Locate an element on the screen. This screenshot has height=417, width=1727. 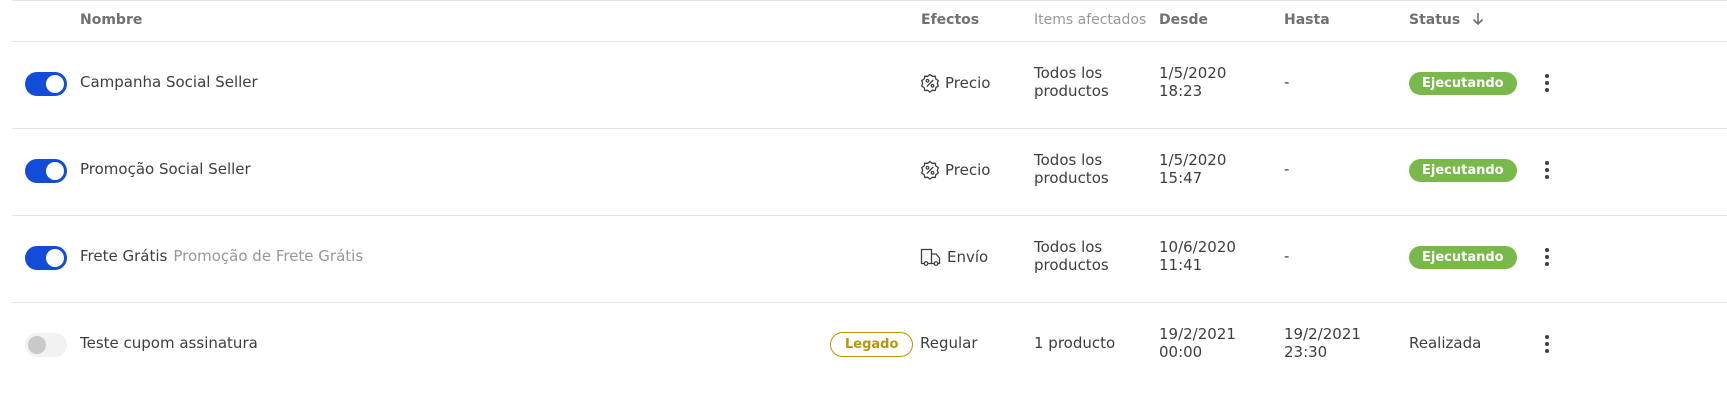
effect-cell: Regular is located at coordinates (949, 343).